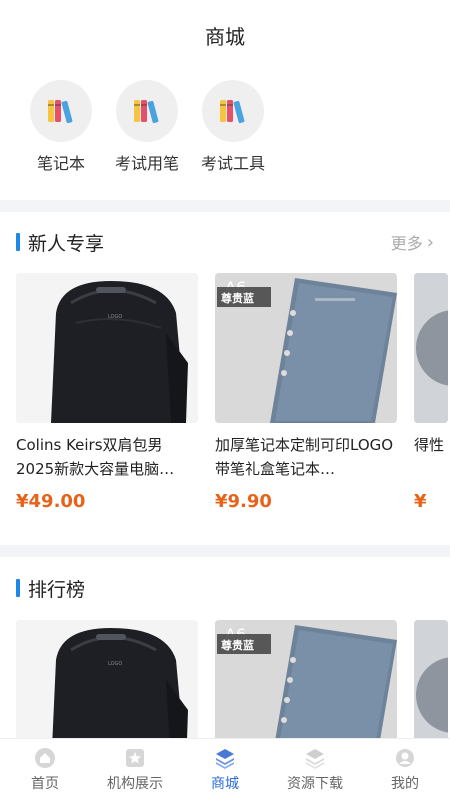 The width and height of the screenshot is (450, 800). Describe the element at coordinates (315, 769) in the screenshot. I see `tab-resources: 资源下载` at that location.